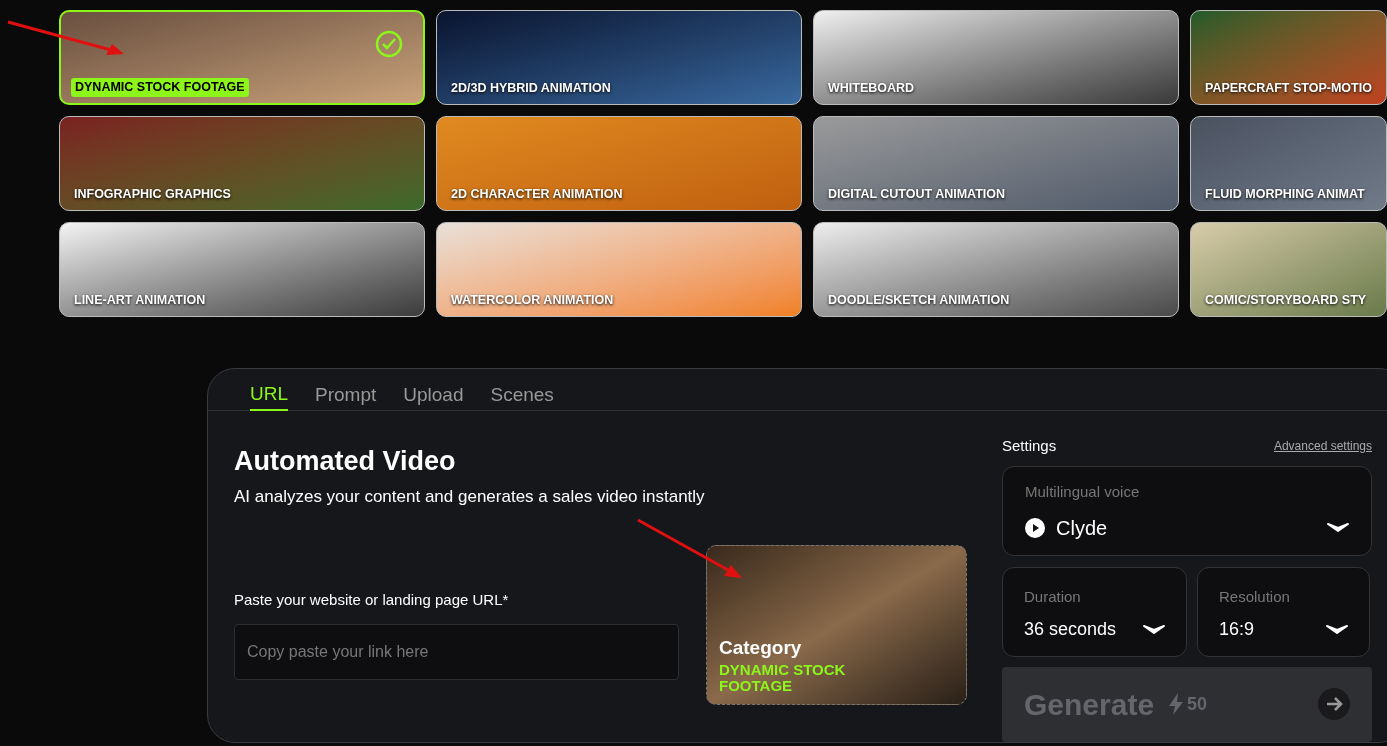 The image size is (1387, 746). Describe the element at coordinates (522, 395) in the screenshot. I see `tab: Scenes` at that location.